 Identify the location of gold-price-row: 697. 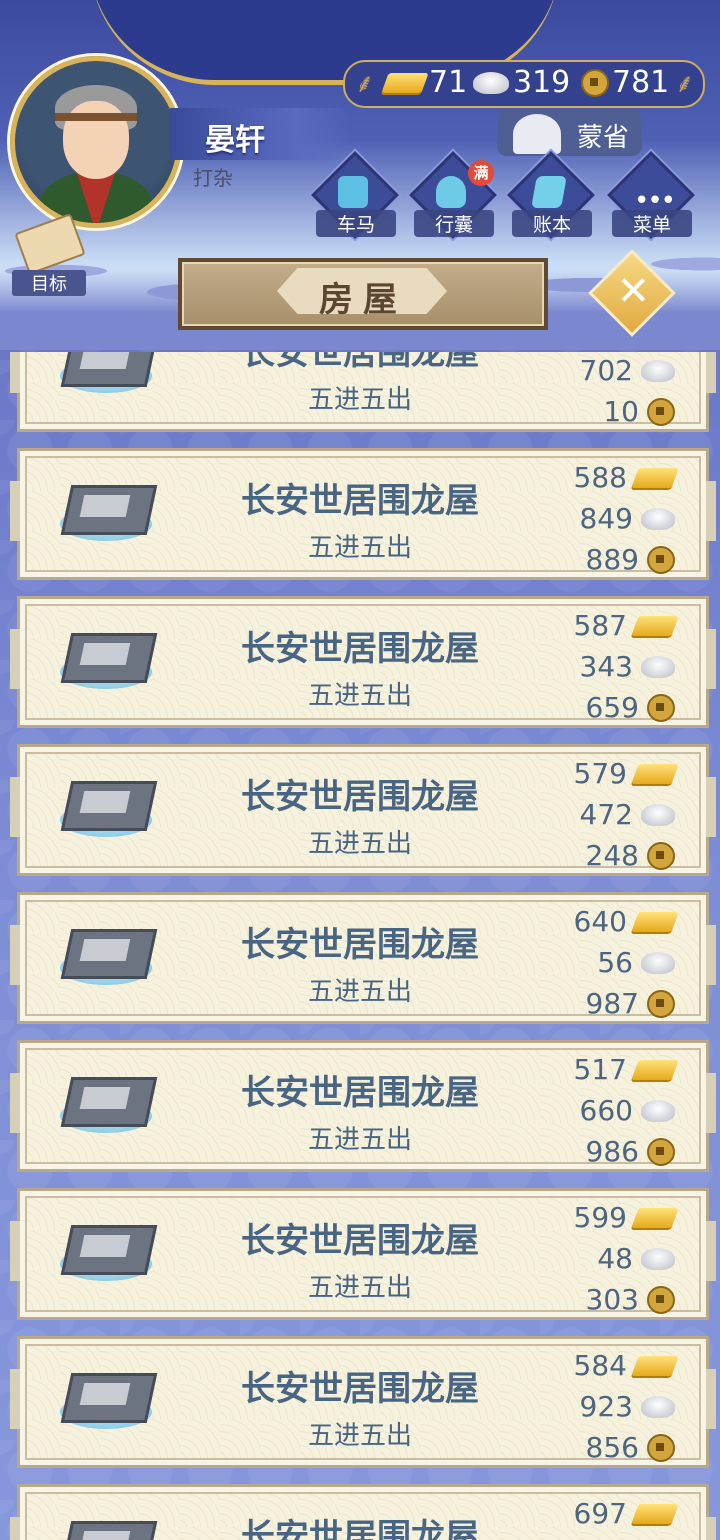
(609, 1513).